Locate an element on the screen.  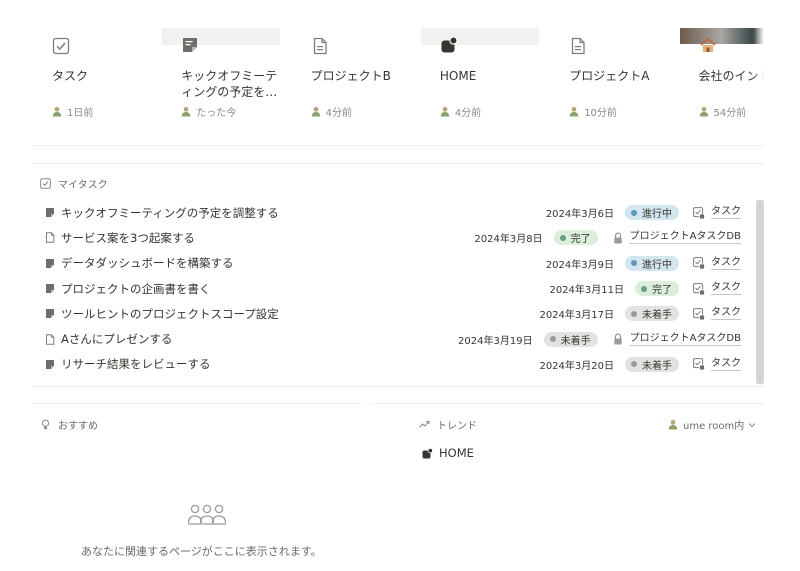
card-title: プロジェクトA is located at coordinates (609, 76).